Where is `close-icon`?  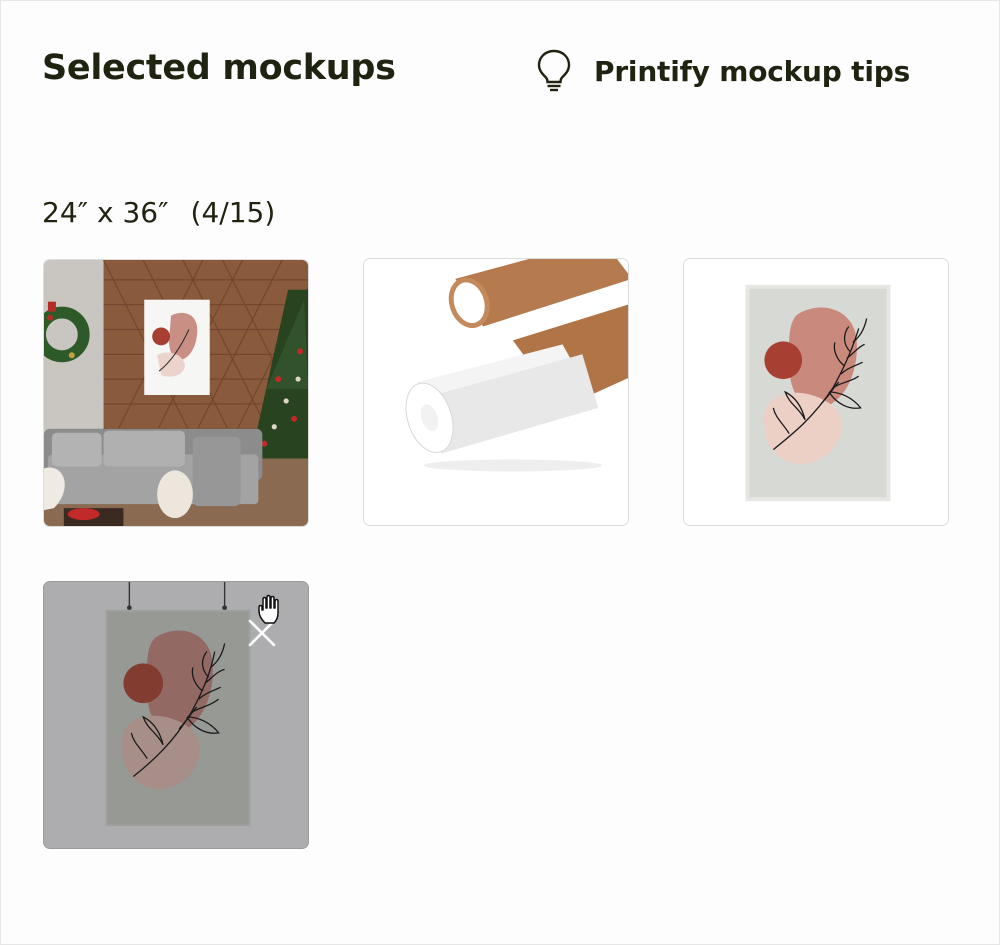 close-icon is located at coordinates (262, 633).